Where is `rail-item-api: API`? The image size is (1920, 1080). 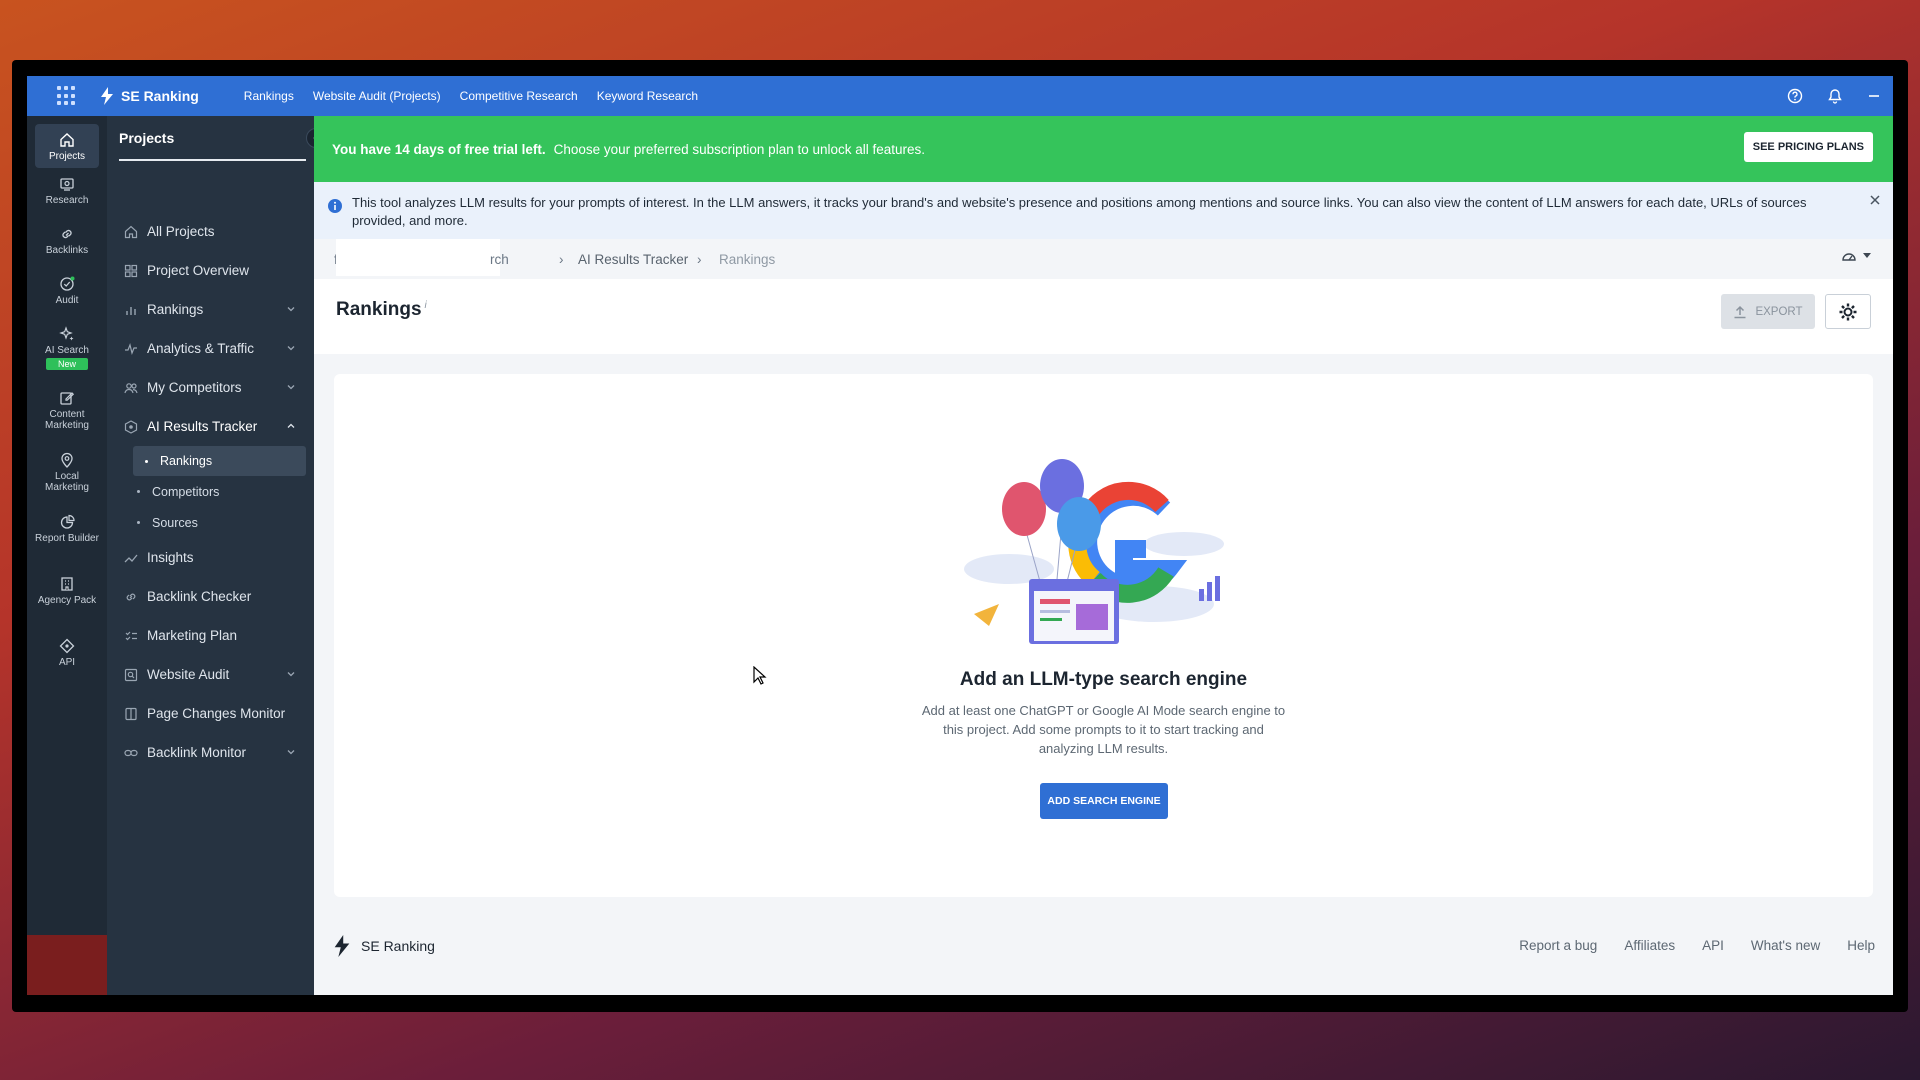 rail-item-api: API is located at coordinates (67, 655).